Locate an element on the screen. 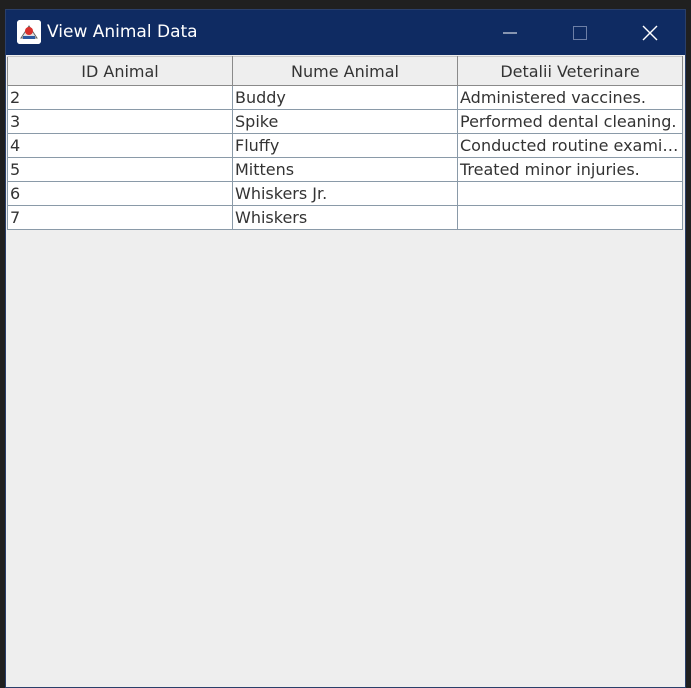  cell-id: 6 is located at coordinates (120, 193).